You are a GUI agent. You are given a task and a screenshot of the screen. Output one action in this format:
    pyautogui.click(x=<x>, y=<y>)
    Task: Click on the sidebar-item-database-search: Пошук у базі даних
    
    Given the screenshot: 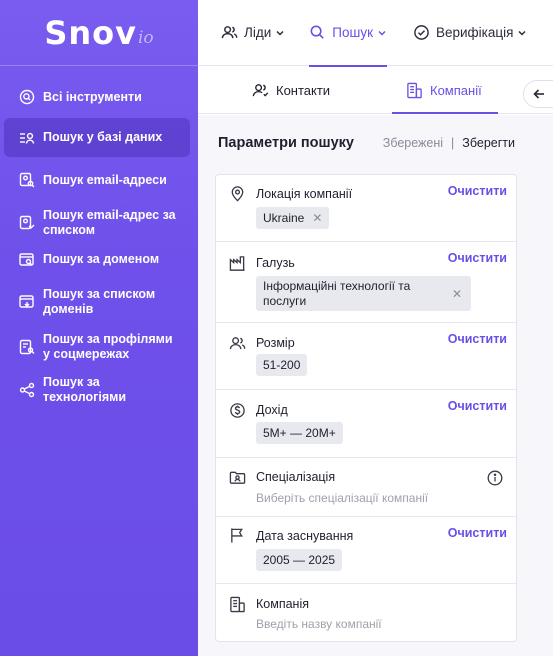 What is the action you would take?
    pyautogui.click(x=97, y=137)
    